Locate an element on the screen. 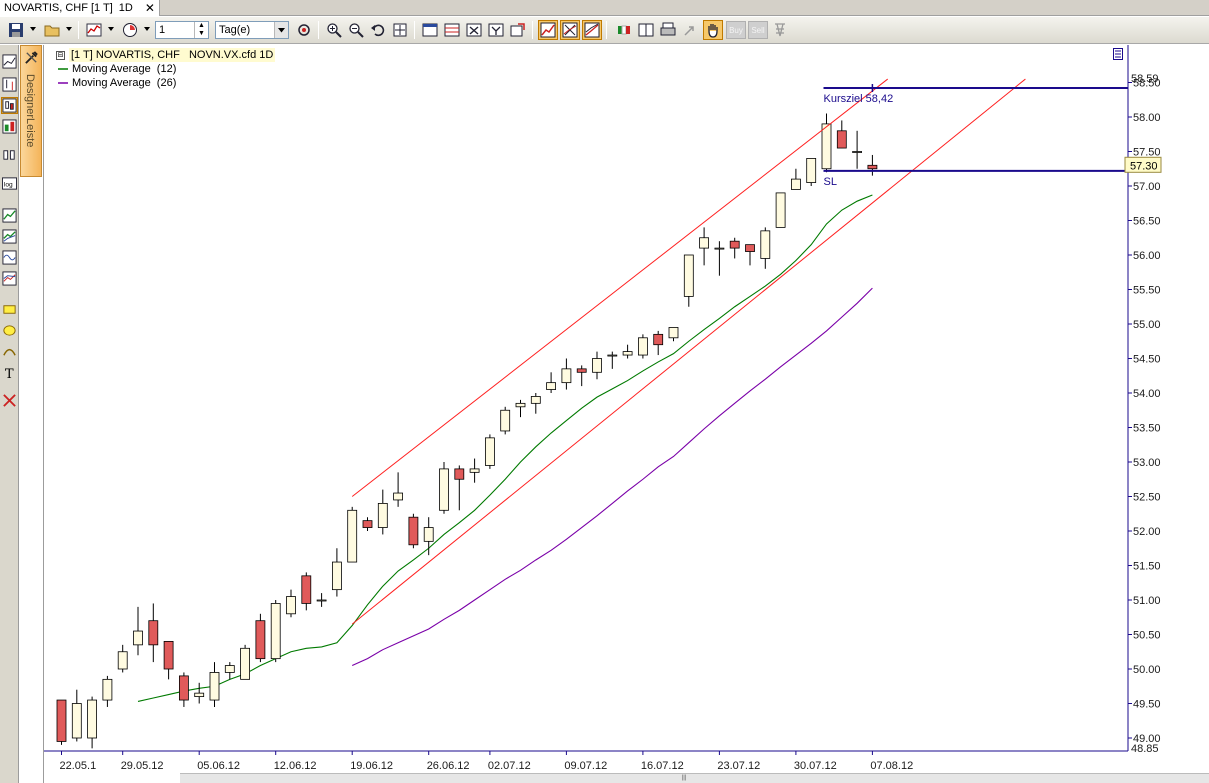  x-tick-label: 23.07.12 is located at coordinates (738, 766).